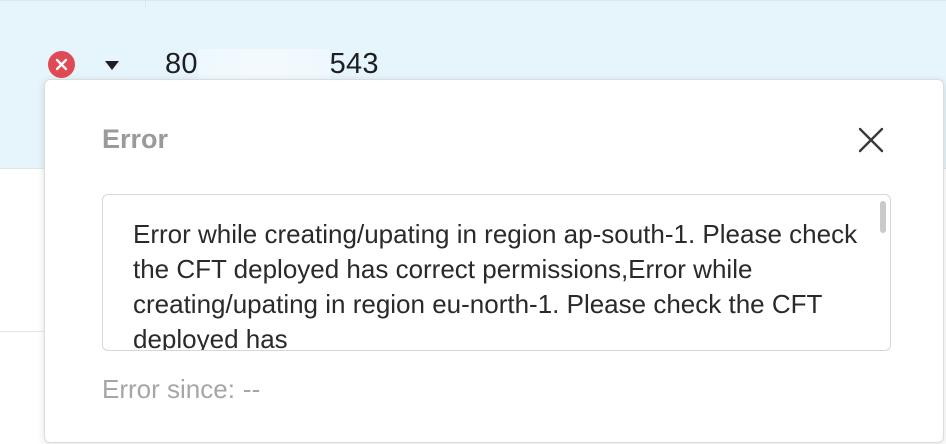 Image resolution: width=946 pixels, height=444 pixels. I want to click on close-button, so click(871, 140).